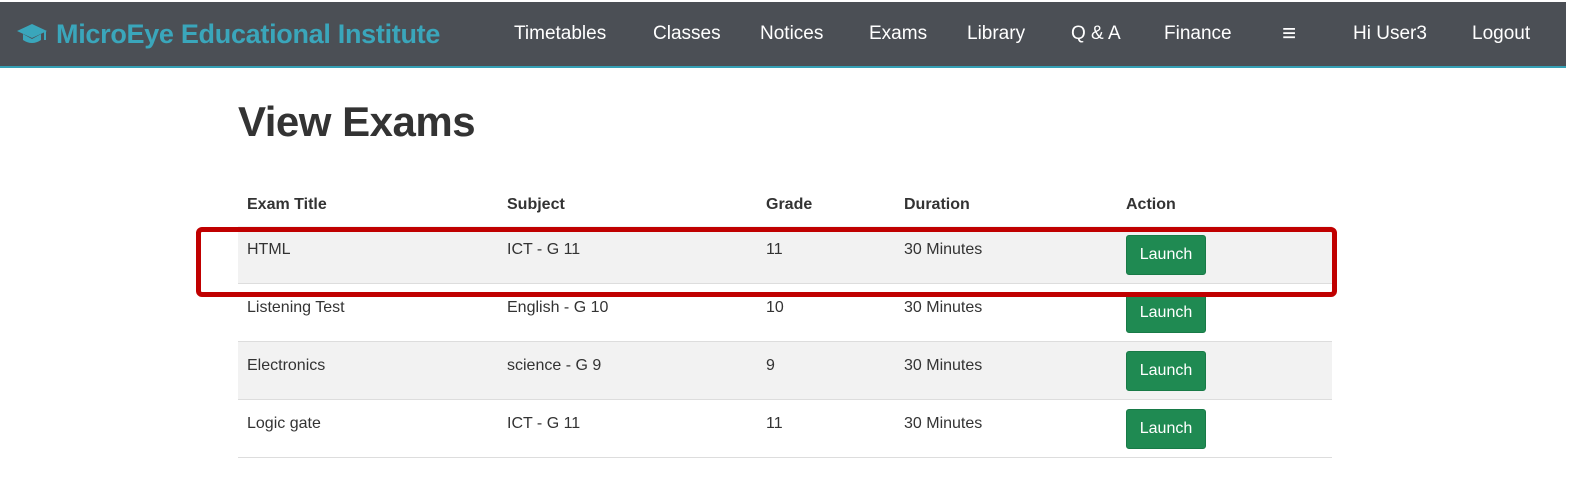 This screenshot has height=478, width=1572. Describe the element at coordinates (32, 33) in the screenshot. I see `graduation-cap-icon` at that location.